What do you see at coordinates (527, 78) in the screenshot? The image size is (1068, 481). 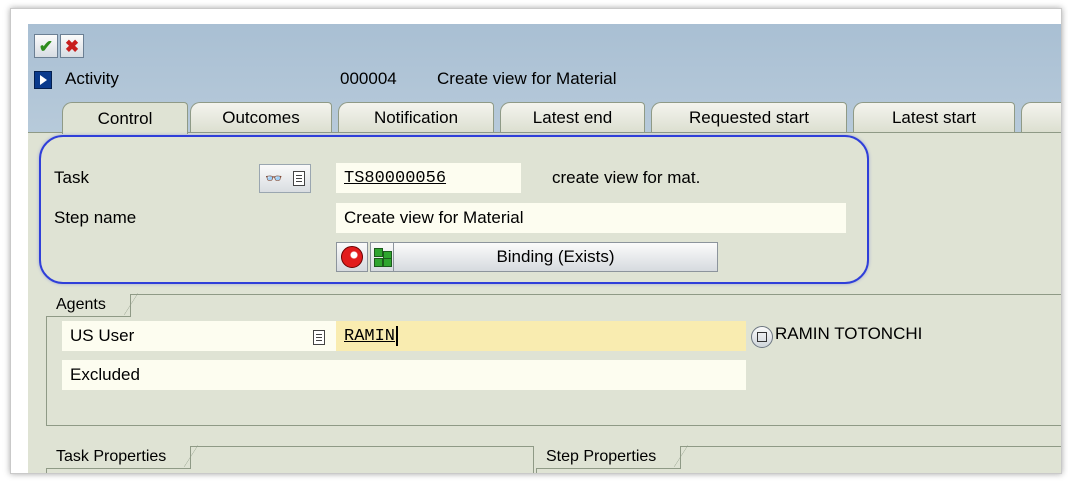 I see `activity-description: Create view for Material` at bounding box center [527, 78].